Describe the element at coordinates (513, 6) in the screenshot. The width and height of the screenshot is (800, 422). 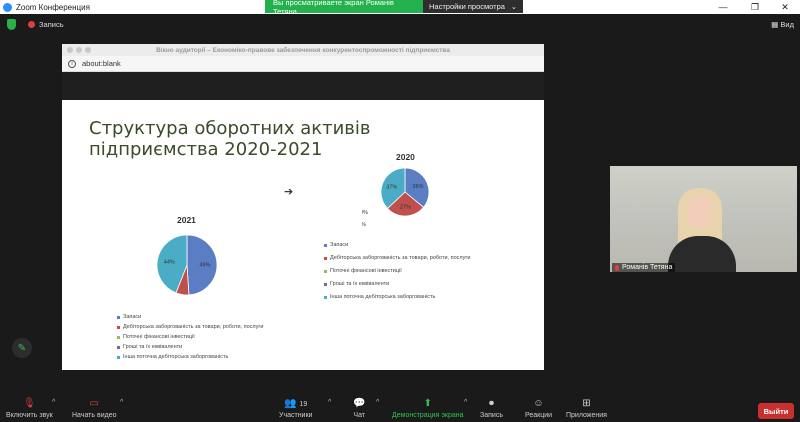
I see `chevron-down-icon: ⌄` at that location.